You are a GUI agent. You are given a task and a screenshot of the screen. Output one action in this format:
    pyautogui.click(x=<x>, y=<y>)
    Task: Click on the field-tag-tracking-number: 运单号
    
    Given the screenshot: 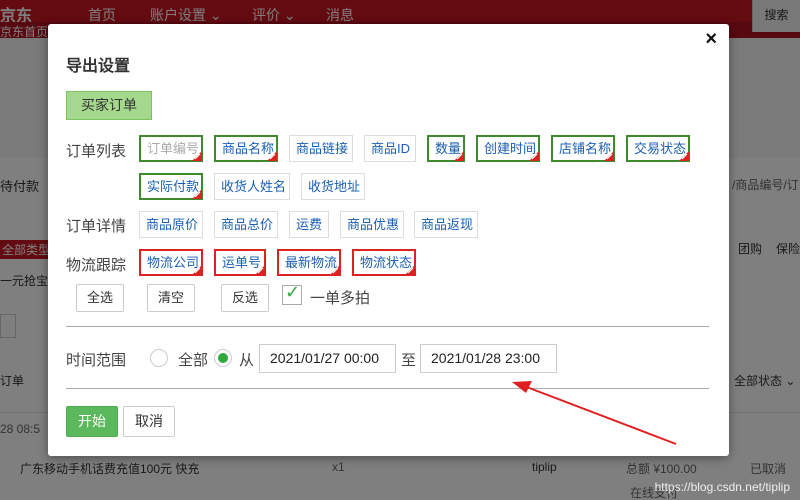 What is the action you would take?
    pyautogui.click(x=240, y=262)
    